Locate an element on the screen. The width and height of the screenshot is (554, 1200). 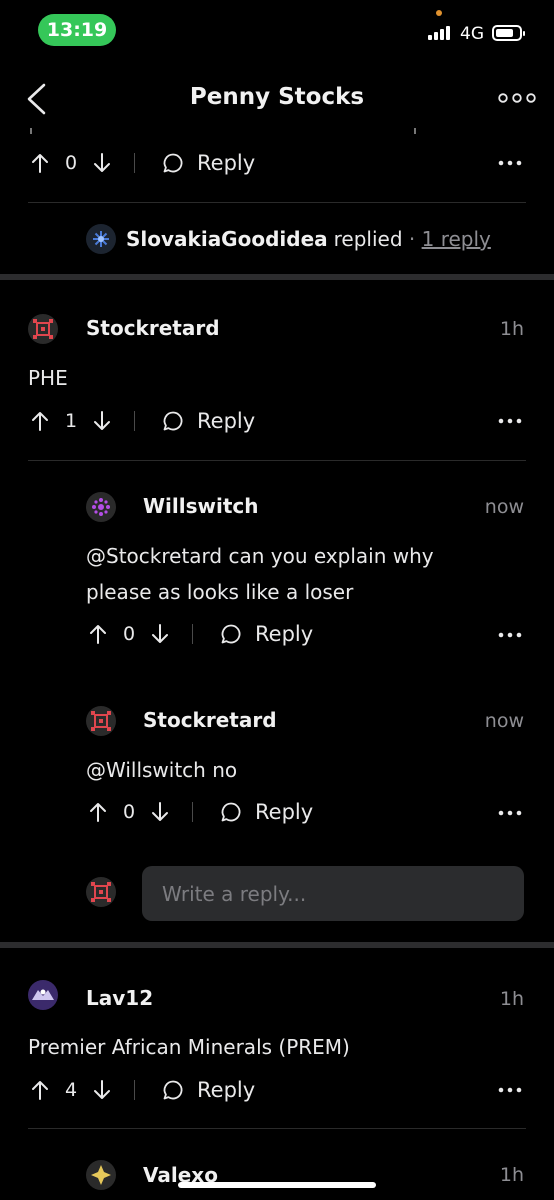
battery-icon is located at coordinates (508, 33).